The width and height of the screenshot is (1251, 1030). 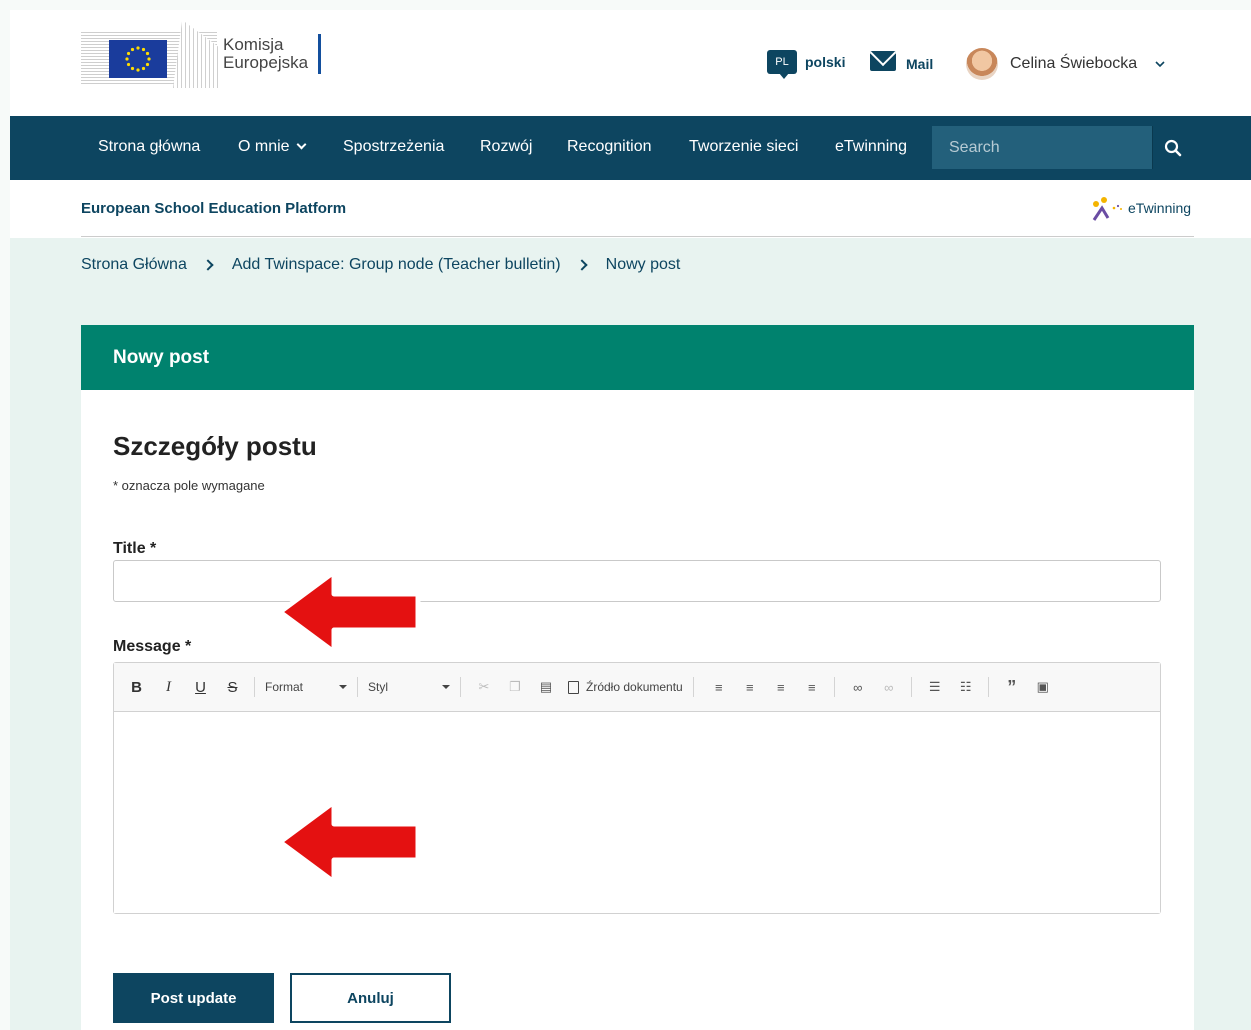 What do you see at coordinates (982, 64) in the screenshot?
I see `avatar` at bounding box center [982, 64].